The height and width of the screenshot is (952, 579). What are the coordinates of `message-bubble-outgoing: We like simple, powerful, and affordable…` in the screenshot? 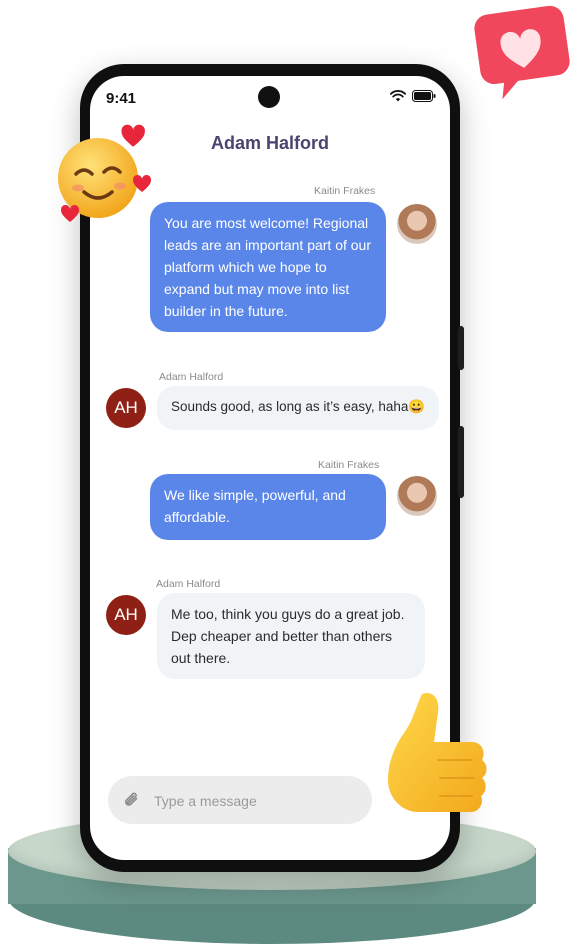 It's located at (268, 507).